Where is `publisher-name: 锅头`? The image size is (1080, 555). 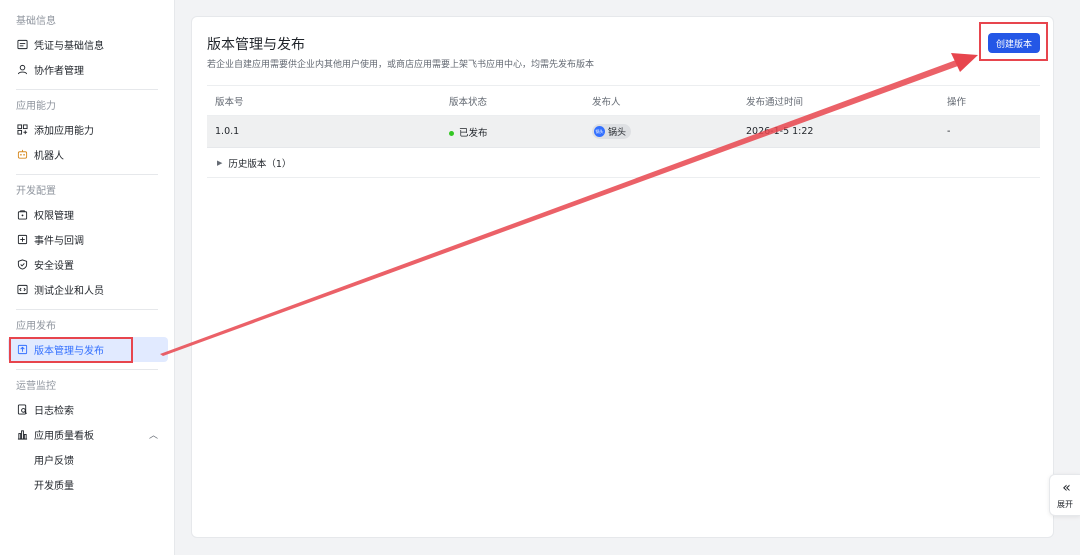
publisher-name: 锅头 is located at coordinates (617, 133).